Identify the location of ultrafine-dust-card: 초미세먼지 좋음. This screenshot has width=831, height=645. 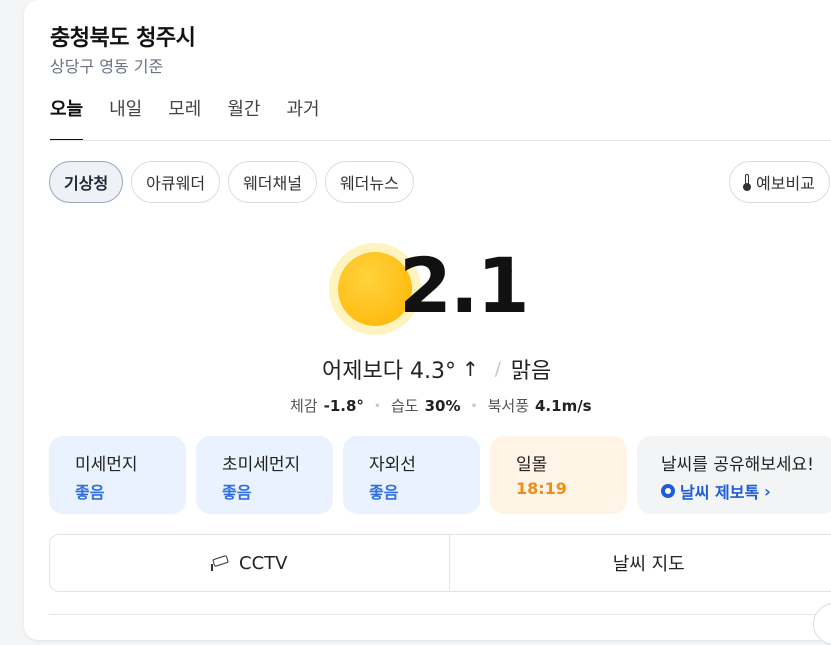
(264, 475).